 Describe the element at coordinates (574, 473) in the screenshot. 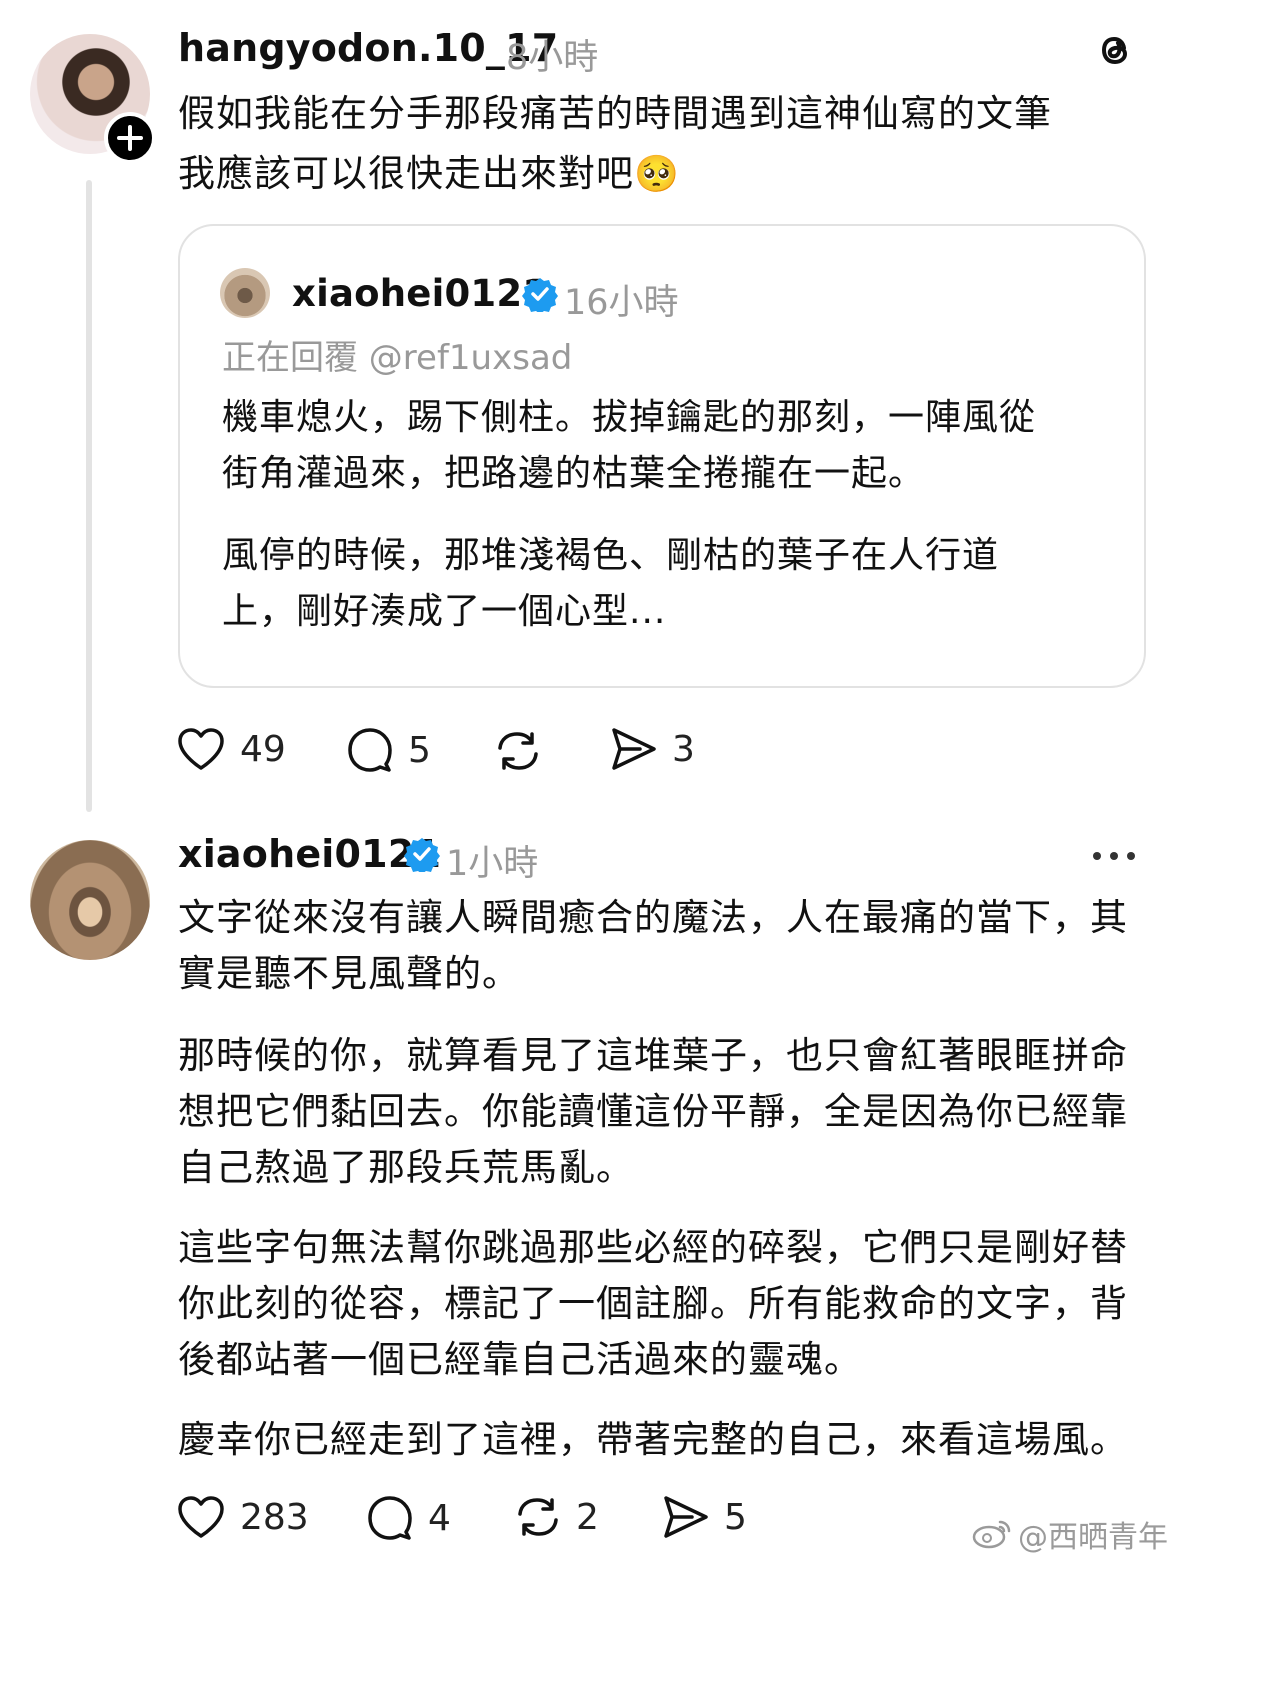

I see `quote-p1-line-2: 街角灌過來，把路邊的枯葉全捲攏在一起。` at that location.